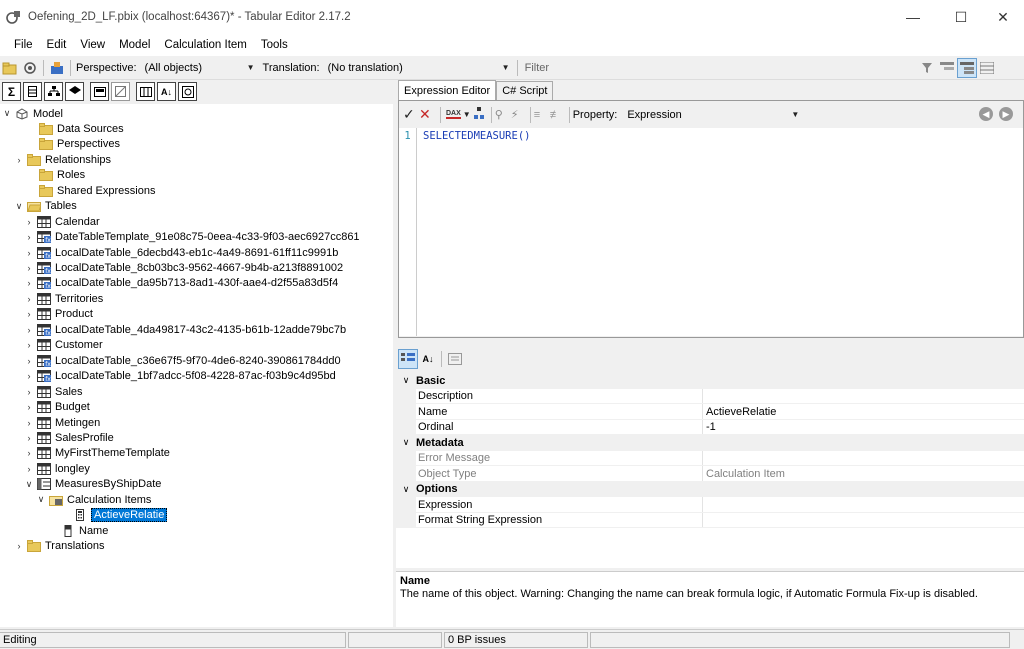  Describe the element at coordinates (32, 91) in the screenshot. I see `column-icon` at that location.